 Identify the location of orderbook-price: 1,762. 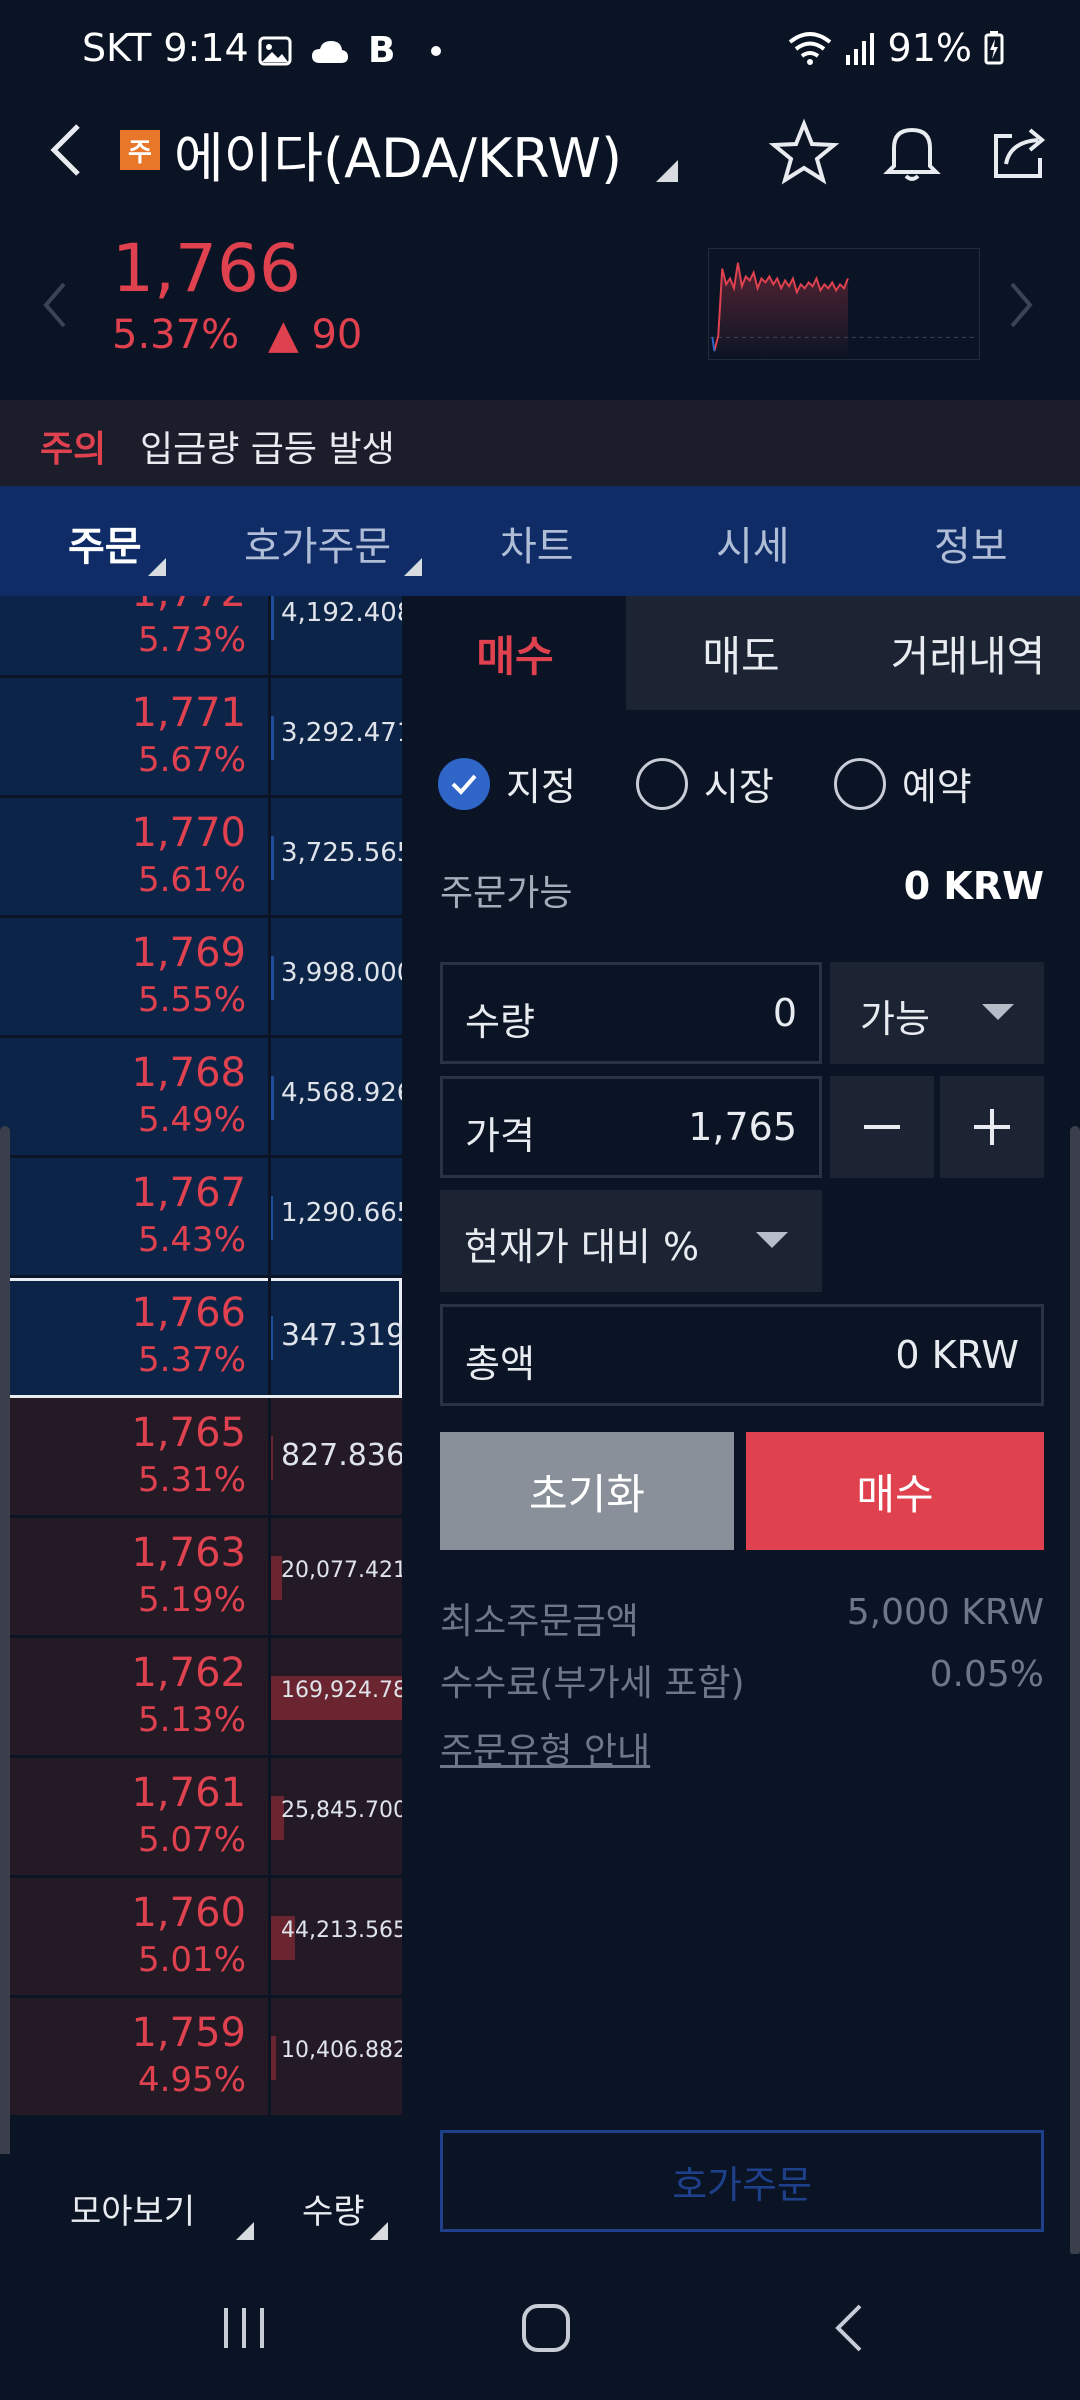
(188, 1673).